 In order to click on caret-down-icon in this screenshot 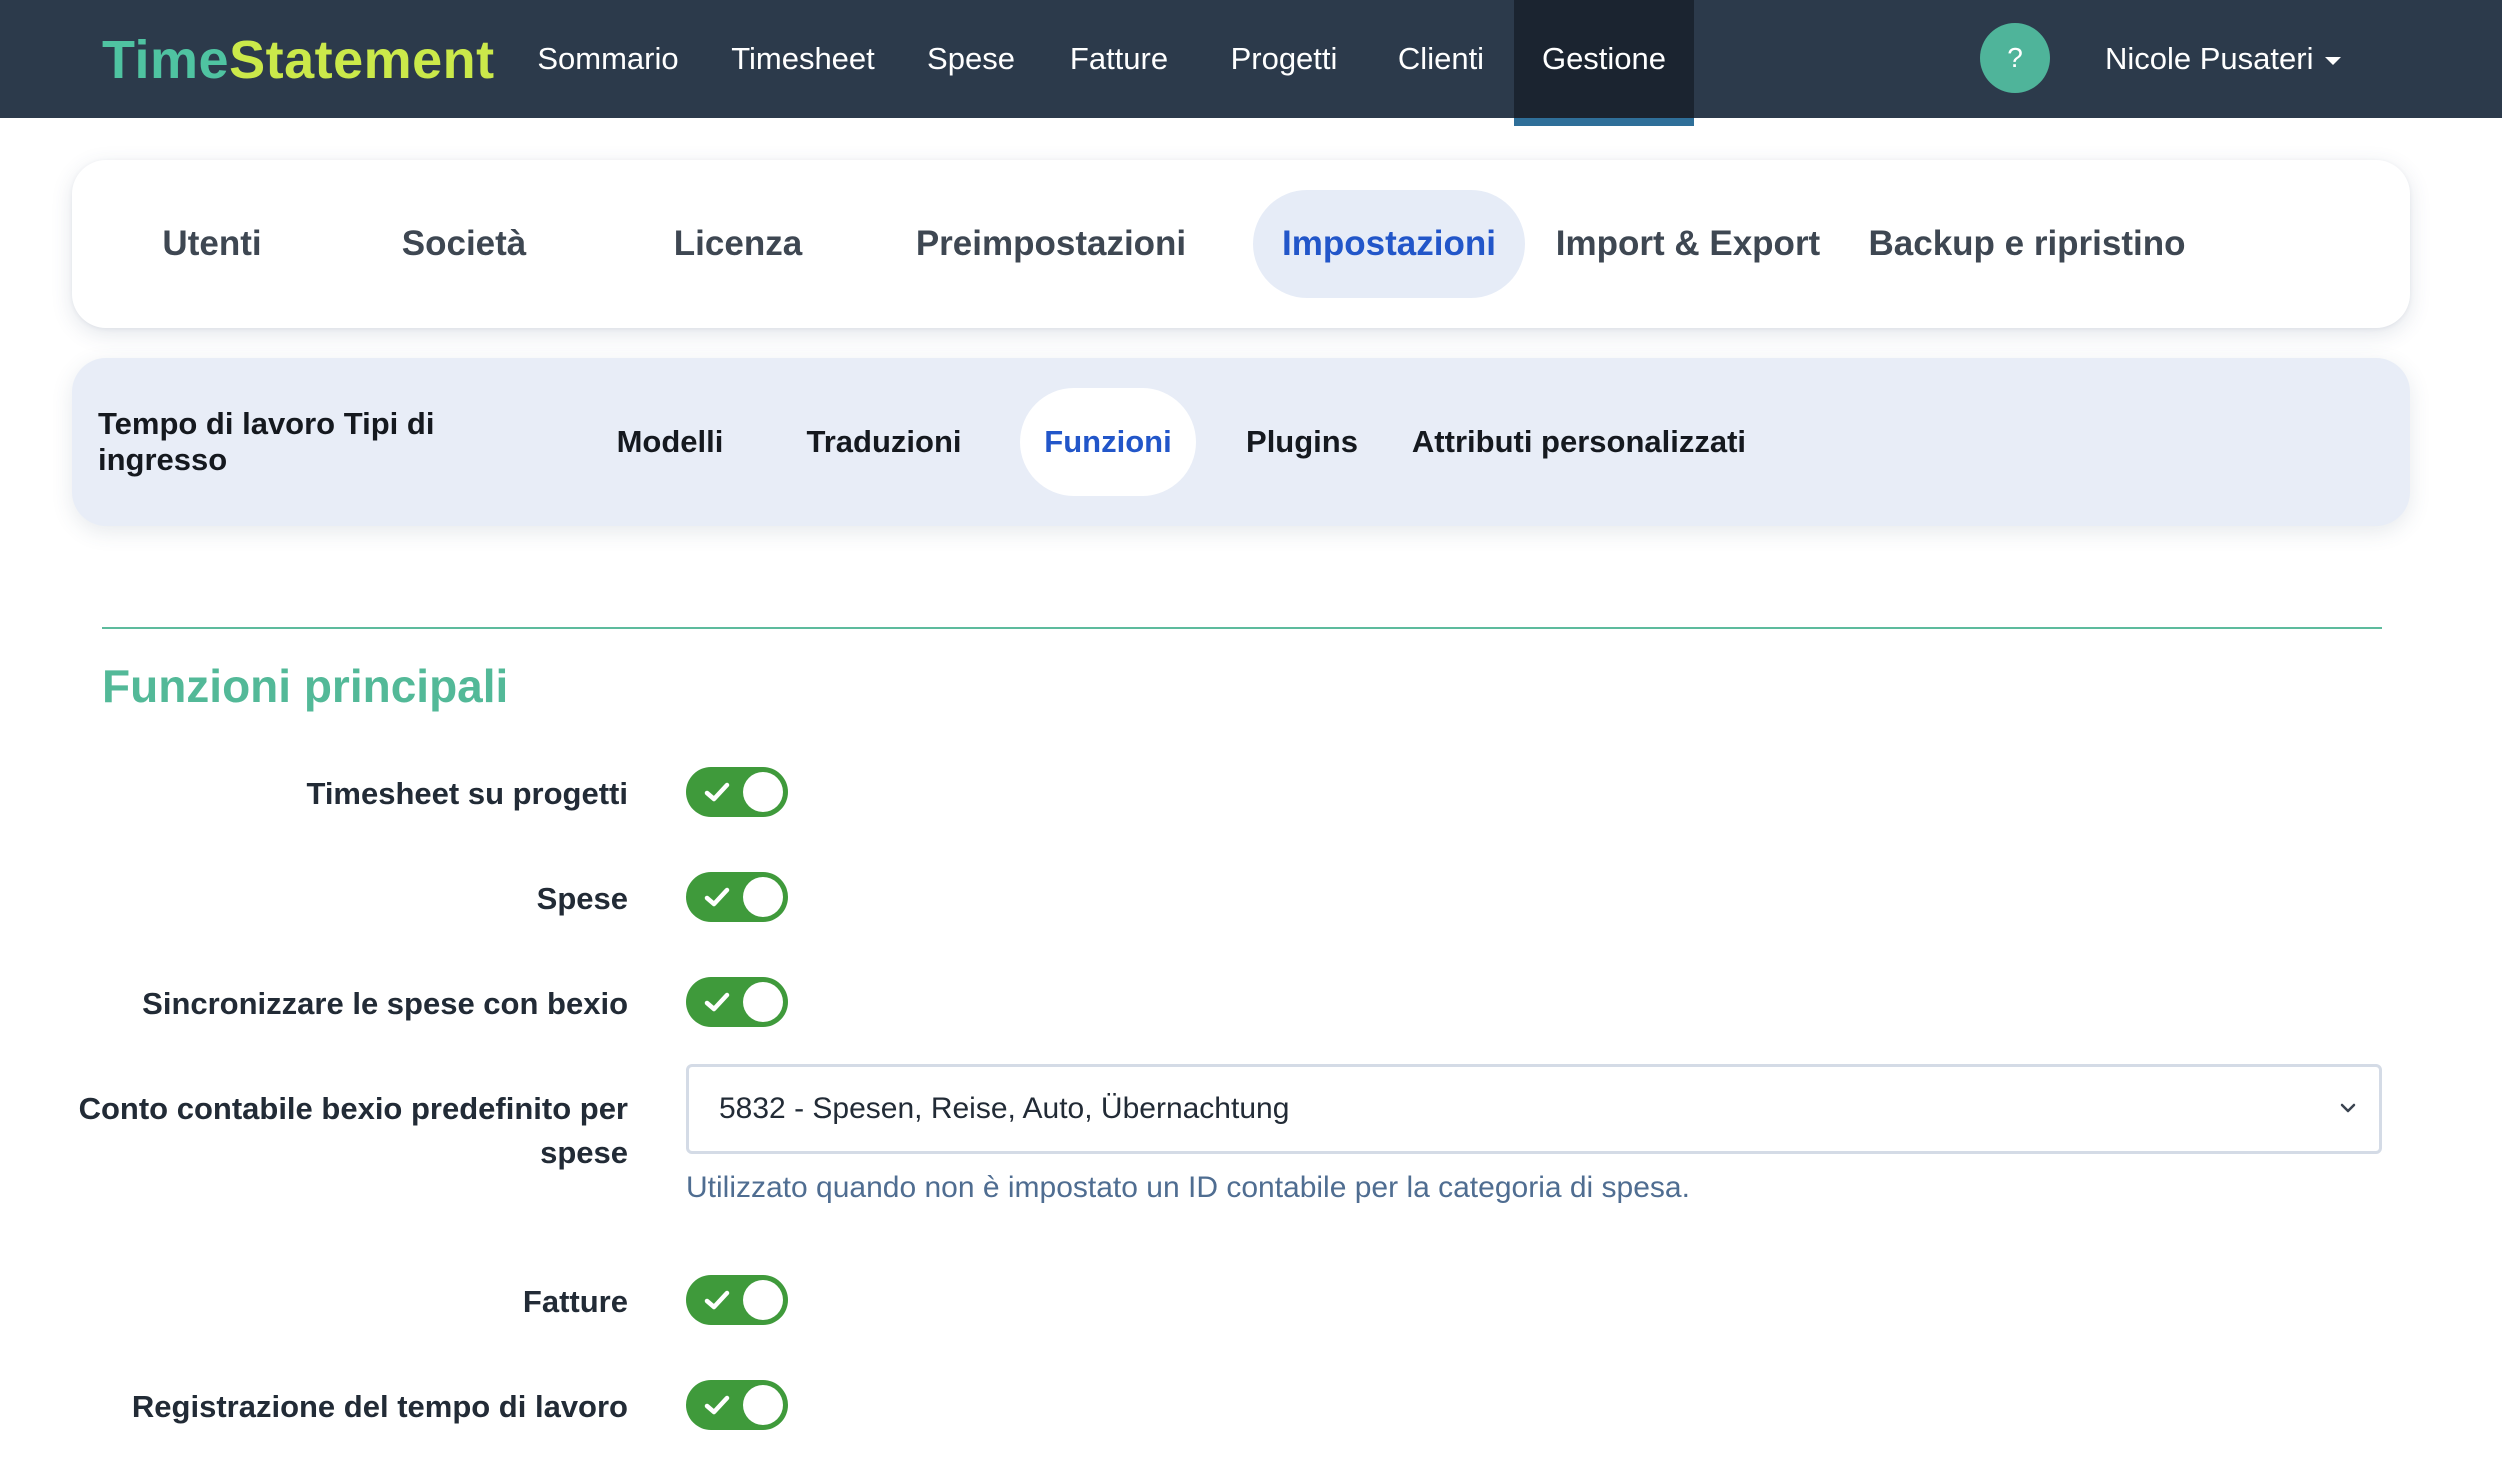, I will do `click(2333, 61)`.